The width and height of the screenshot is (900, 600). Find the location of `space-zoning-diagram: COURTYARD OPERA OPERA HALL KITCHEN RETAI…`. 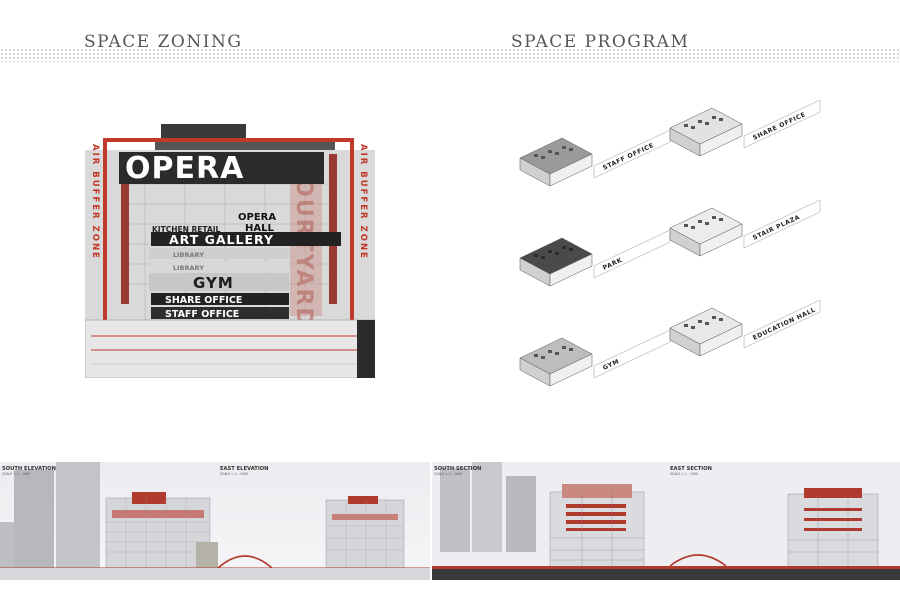

space-zoning-diagram: COURTYARD OPERA OPERA HALL KITCHEN RETAI… is located at coordinates (230, 251).